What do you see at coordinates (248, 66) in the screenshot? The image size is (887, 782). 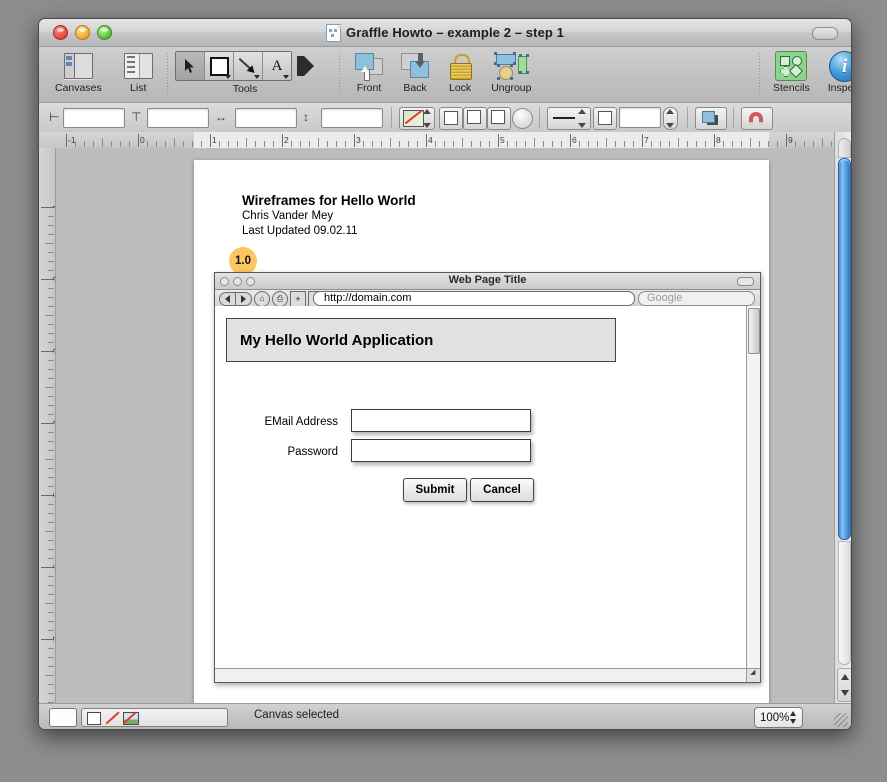 I see `line-tool` at bounding box center [248, 66].